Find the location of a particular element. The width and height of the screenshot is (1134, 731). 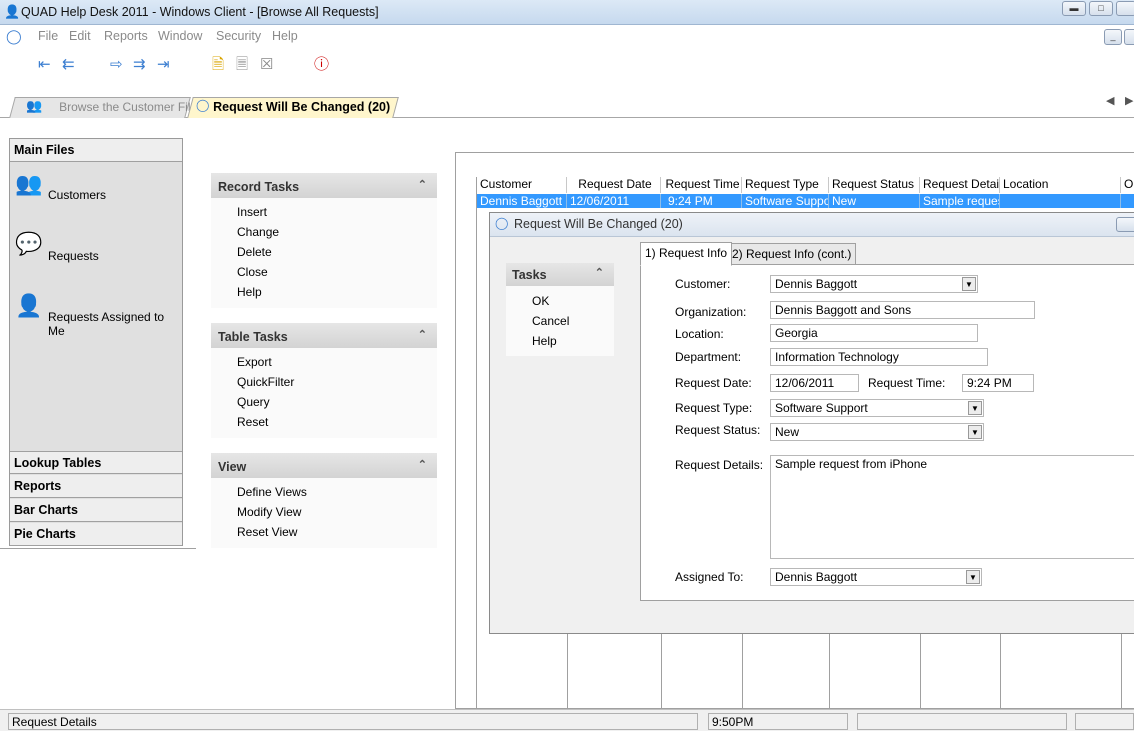

tab-label: Request Will Be Changed (20) is located at coordinates (302, 107).